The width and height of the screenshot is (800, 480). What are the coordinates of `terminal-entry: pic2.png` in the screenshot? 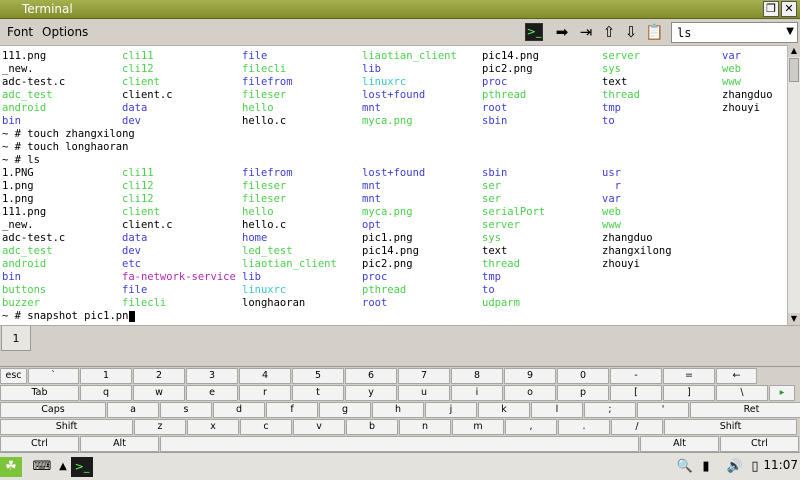 It's located at (387, 264).